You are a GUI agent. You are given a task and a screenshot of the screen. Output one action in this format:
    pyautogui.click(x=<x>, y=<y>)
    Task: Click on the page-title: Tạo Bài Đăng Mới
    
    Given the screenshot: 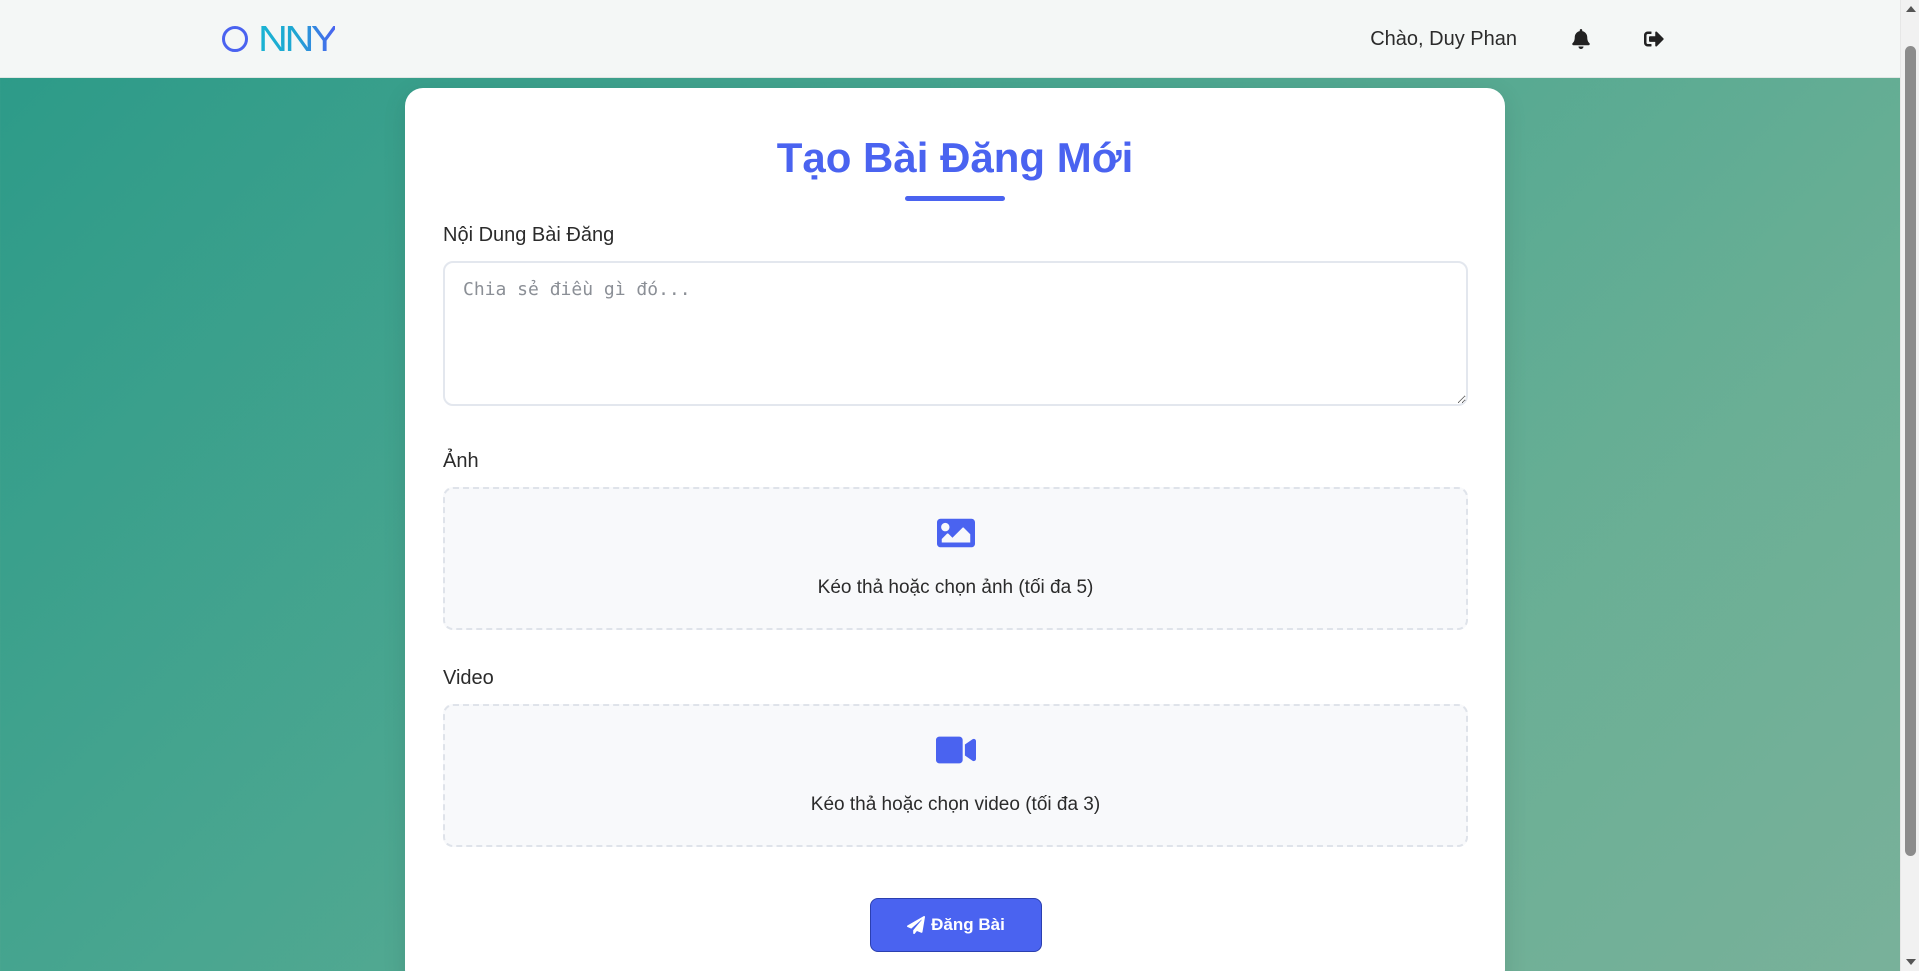 What is the action you would take?
    pyautogui.click(x=955, y=157)
    